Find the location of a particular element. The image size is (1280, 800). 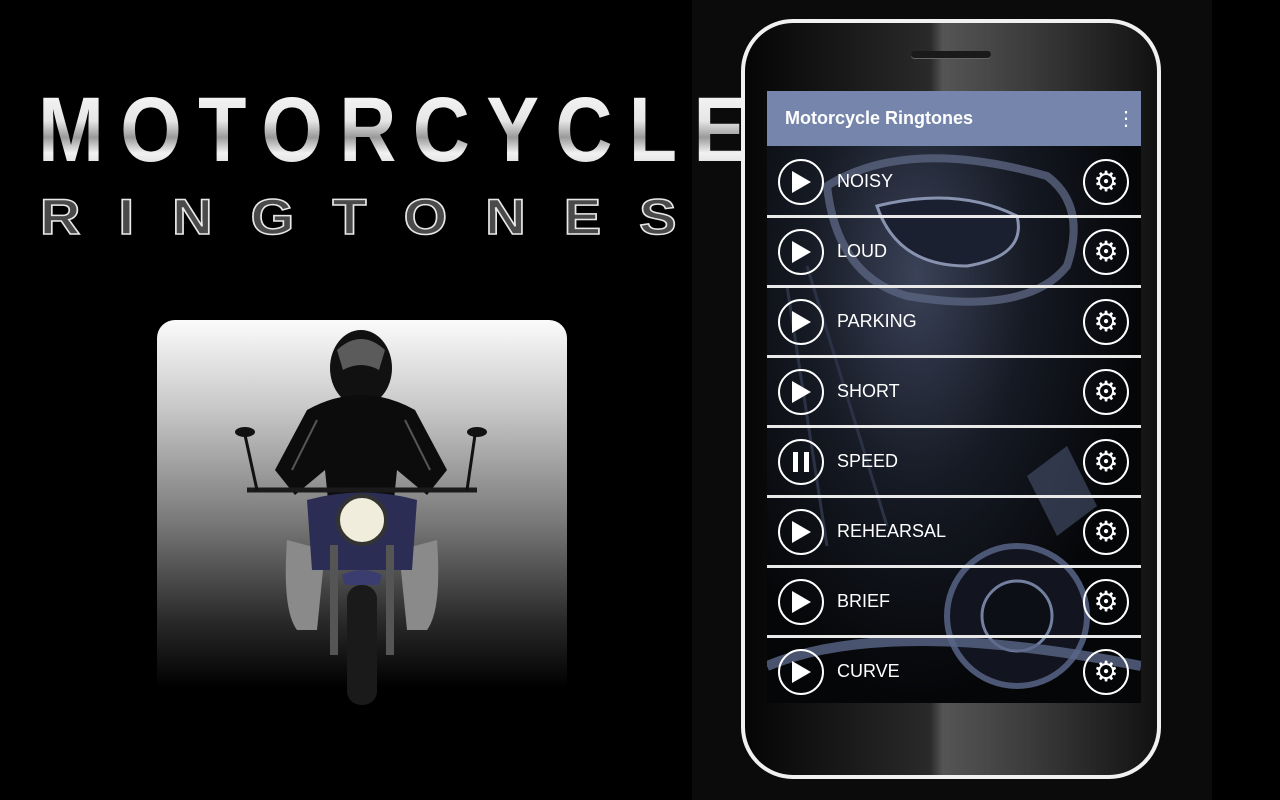

ringtone-name: BRIEF is located at coordinates (864, 601).